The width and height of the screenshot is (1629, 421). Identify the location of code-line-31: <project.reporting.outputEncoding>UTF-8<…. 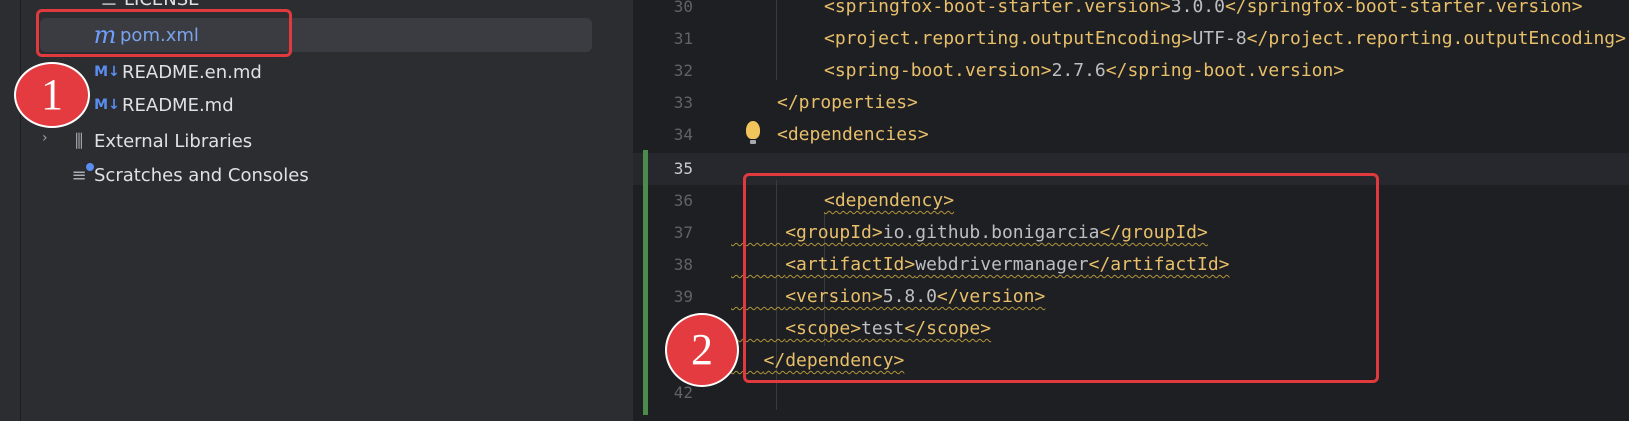
(1225, 38).